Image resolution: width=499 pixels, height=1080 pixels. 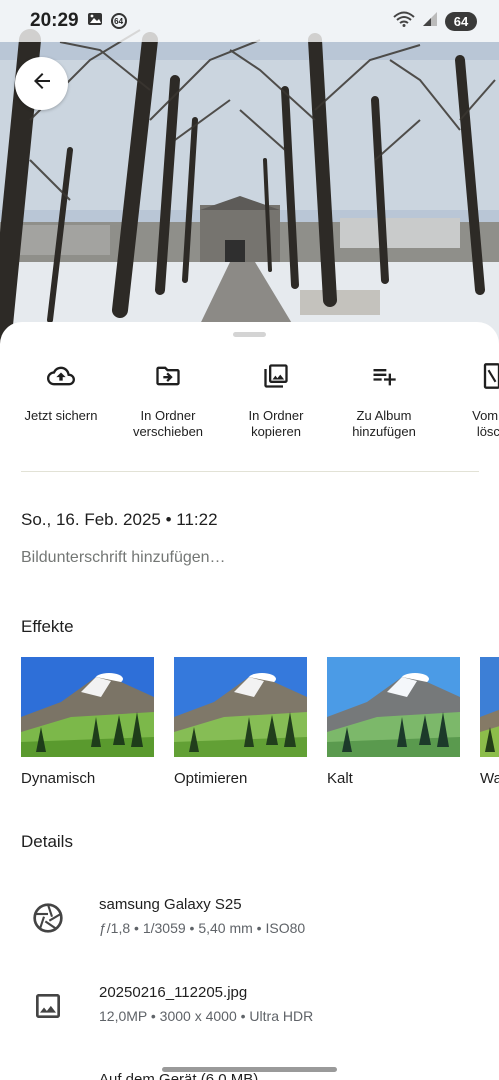 What do you see at coordinates (119, 520) in the screenshot?
I see `photo-datetime: So., 16. Feb. 2025 • 11:22` at bounding box center [119, 520].